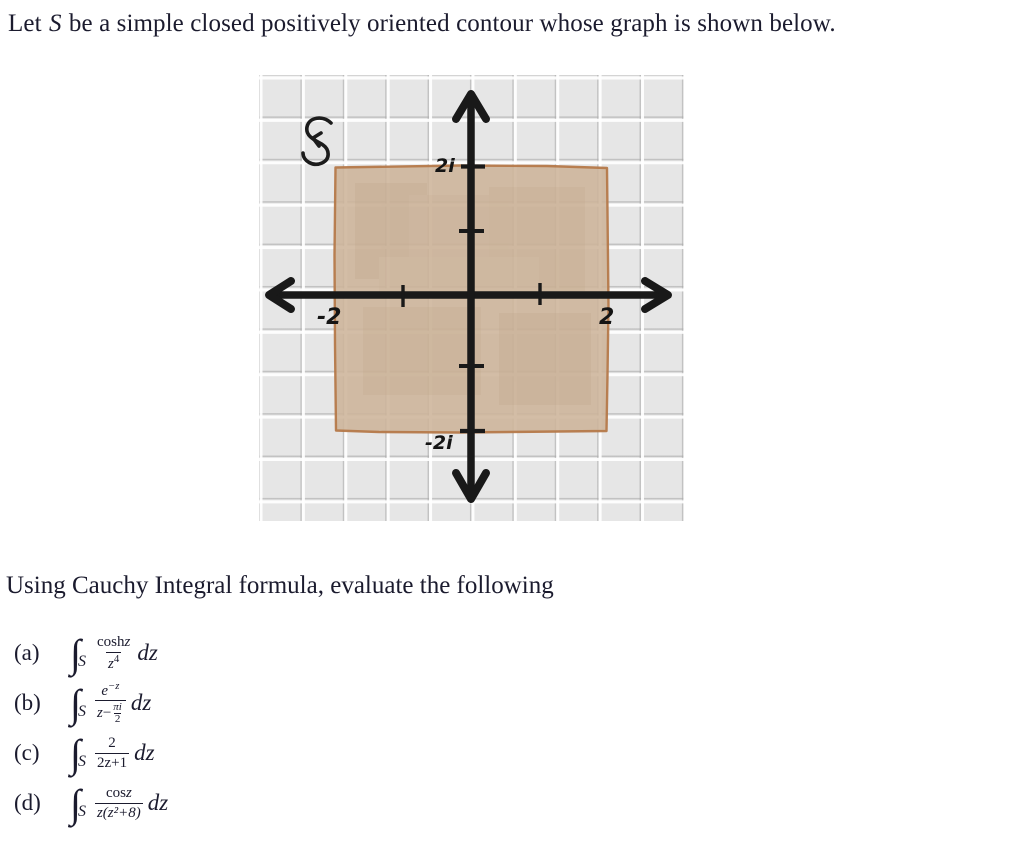 The width and height of the screenshot is (1015, 846). What do you see at coordinates (107, 713) in the screenshot?
I see `denominator-minus-b: −` at bounding box center [107, 713].